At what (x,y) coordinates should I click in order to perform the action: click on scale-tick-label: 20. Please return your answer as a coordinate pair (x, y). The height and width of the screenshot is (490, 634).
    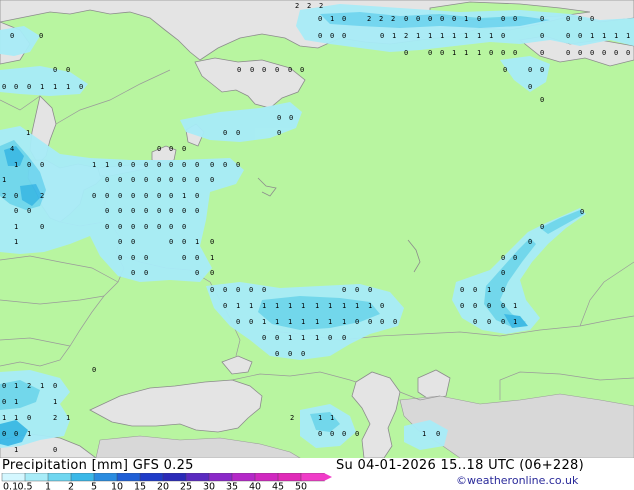
    Looking at the image, I should click on (163, 486).